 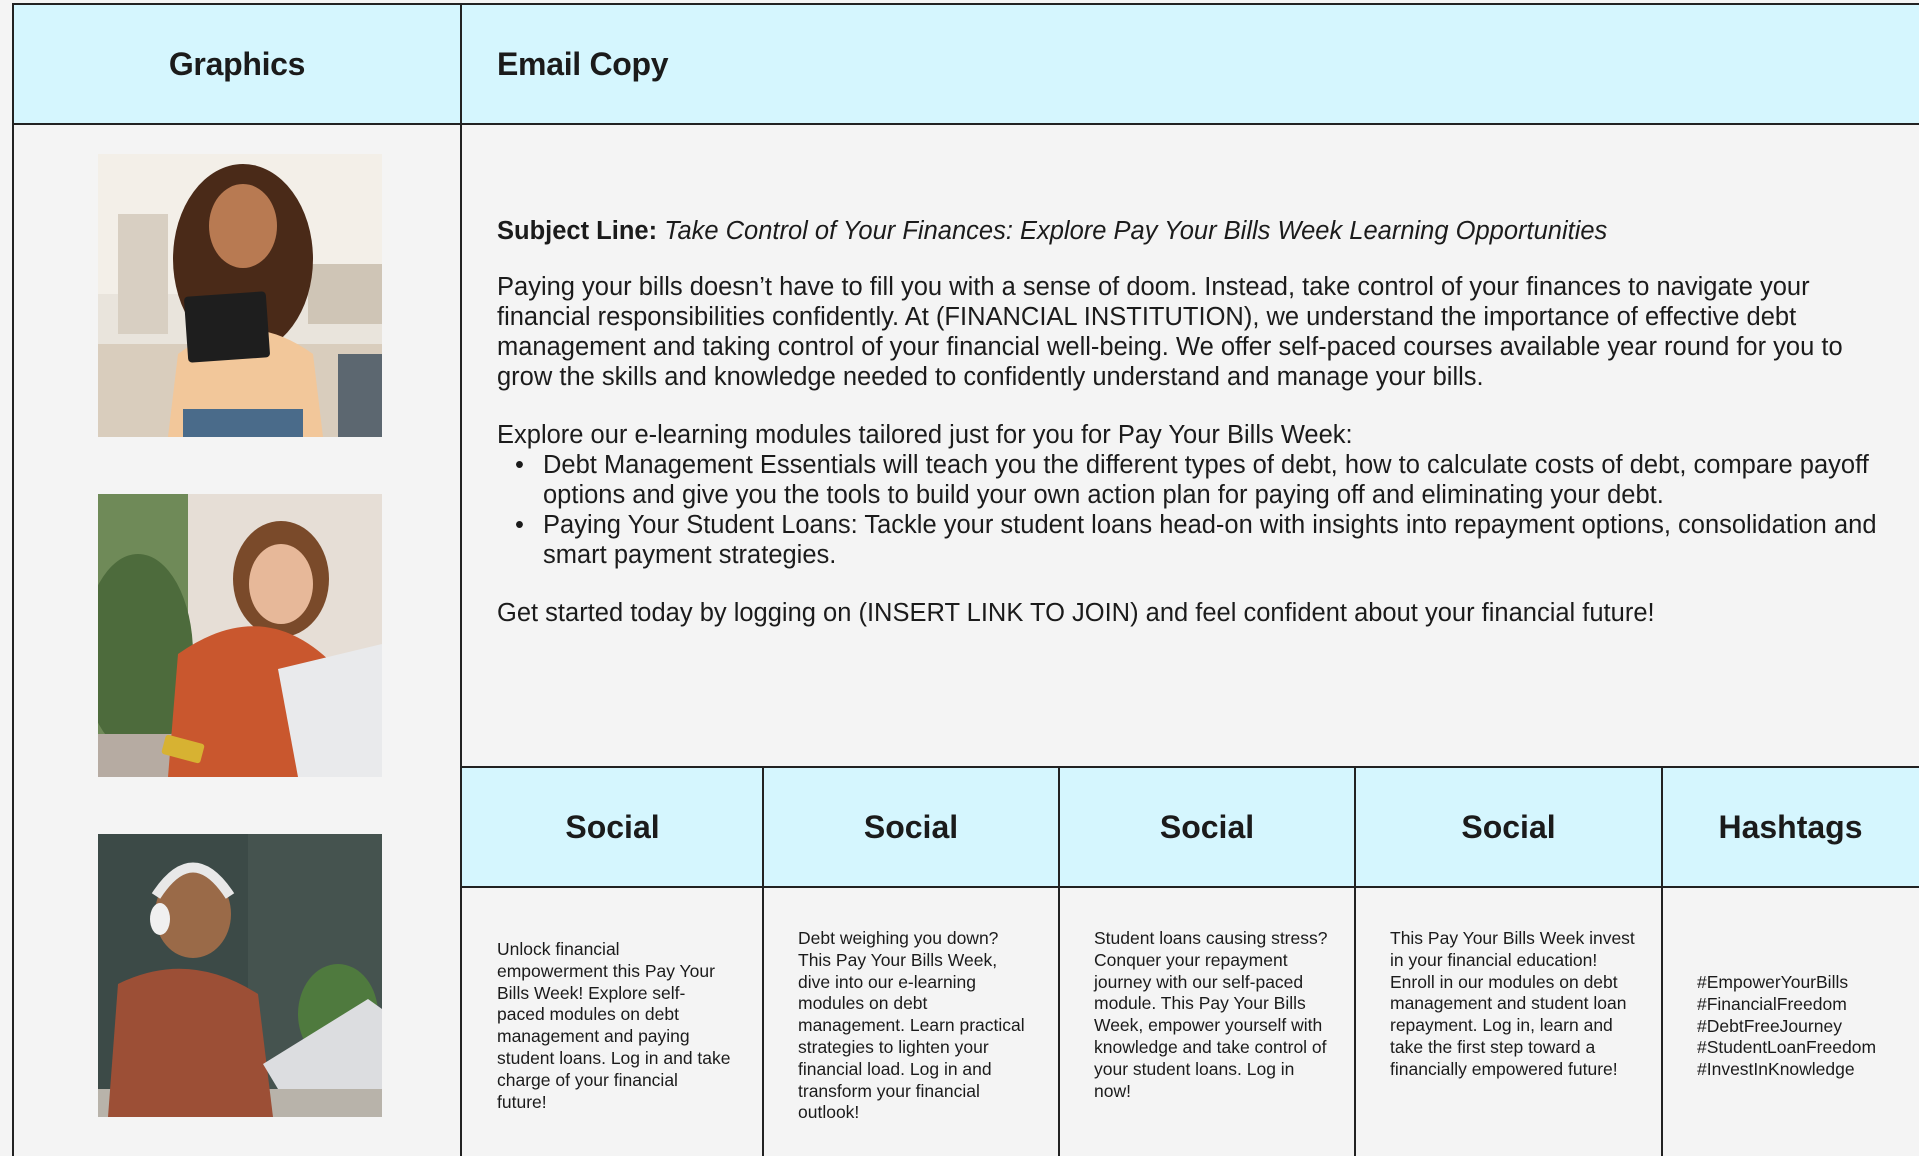 I want to click on email-copy-header-label: Email Copy, so click(x=583, y=63).